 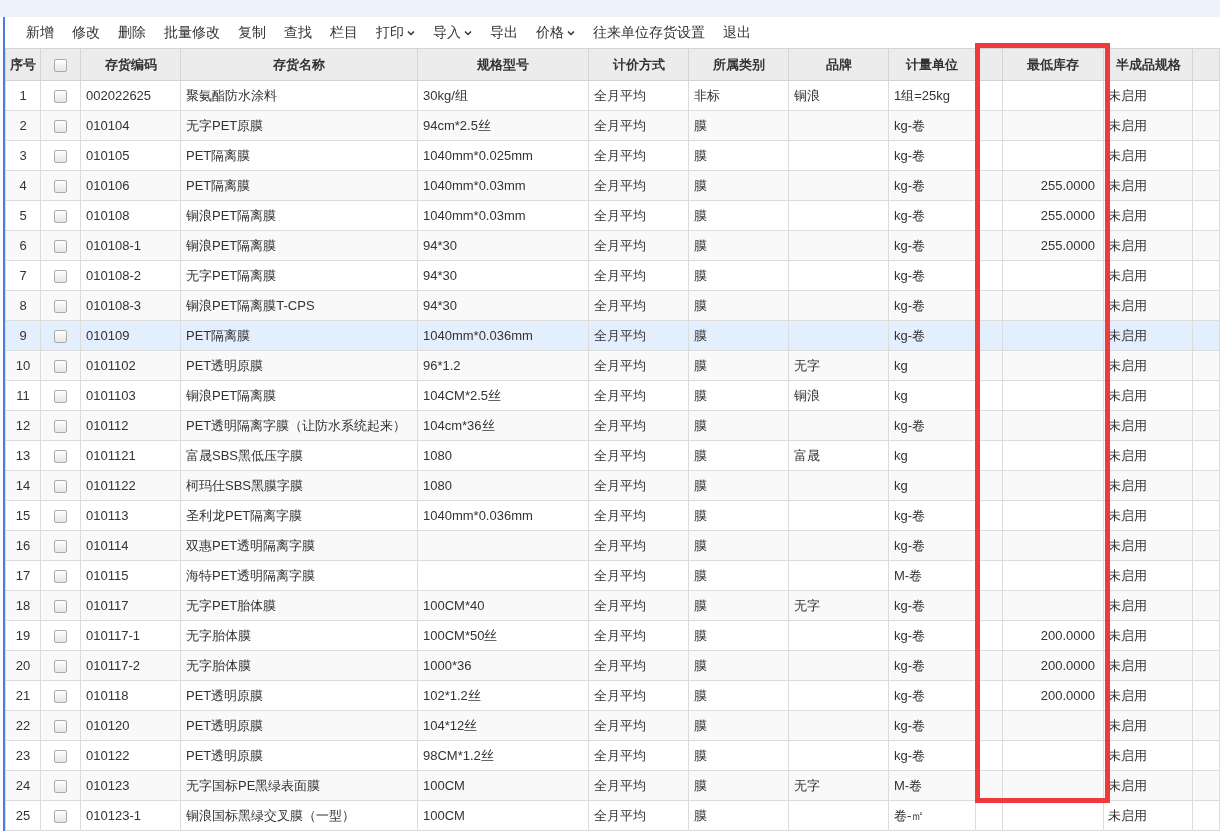 What do you see at coordinates (932, 64) in the screenshot?
I see `column-header: 计量单位` at bounding box center [932, 64].